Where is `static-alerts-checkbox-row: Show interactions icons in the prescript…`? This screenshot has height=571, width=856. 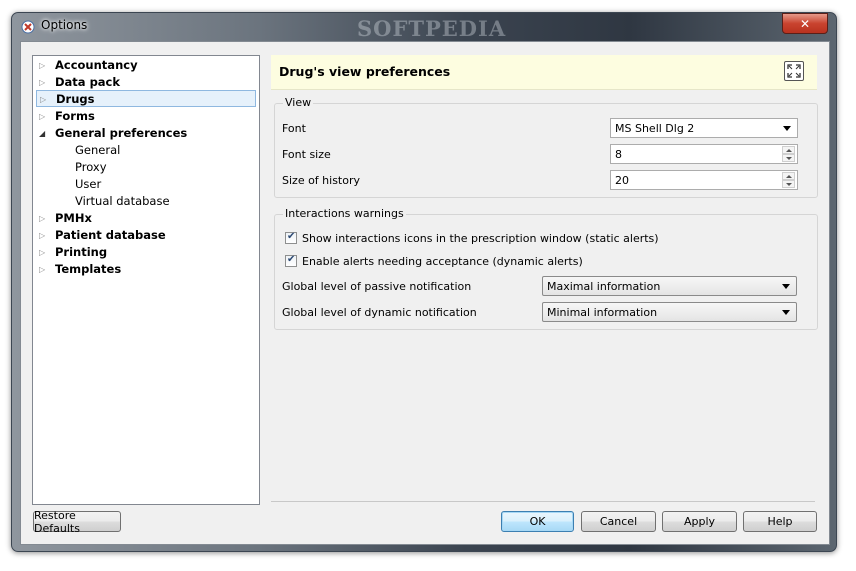
static-alerts-checkbox-row: Show interactions icons in the prescript… is located at coordinates (545, 239).